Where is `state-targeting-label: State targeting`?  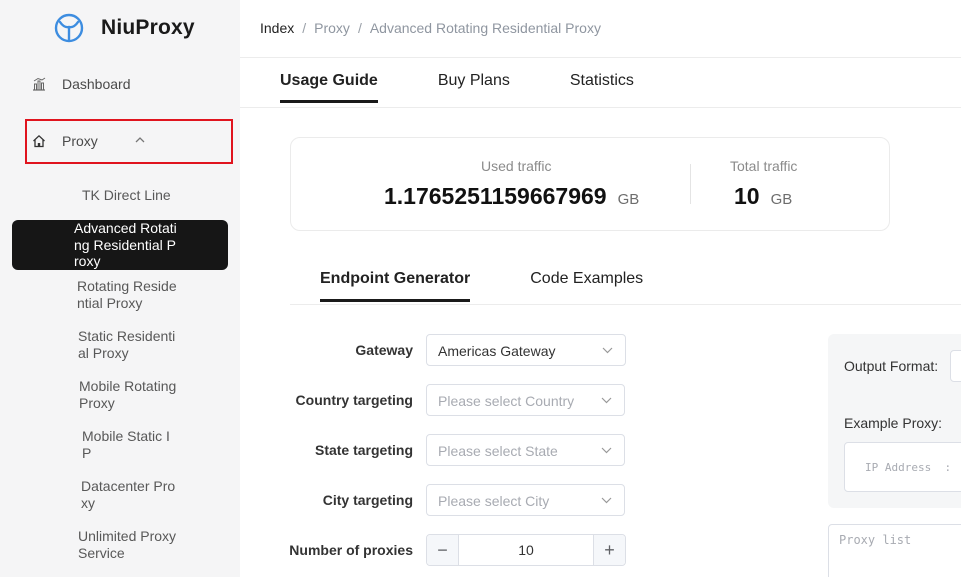
state-targeting-label: State targeting is located at coordinates (363, 450).